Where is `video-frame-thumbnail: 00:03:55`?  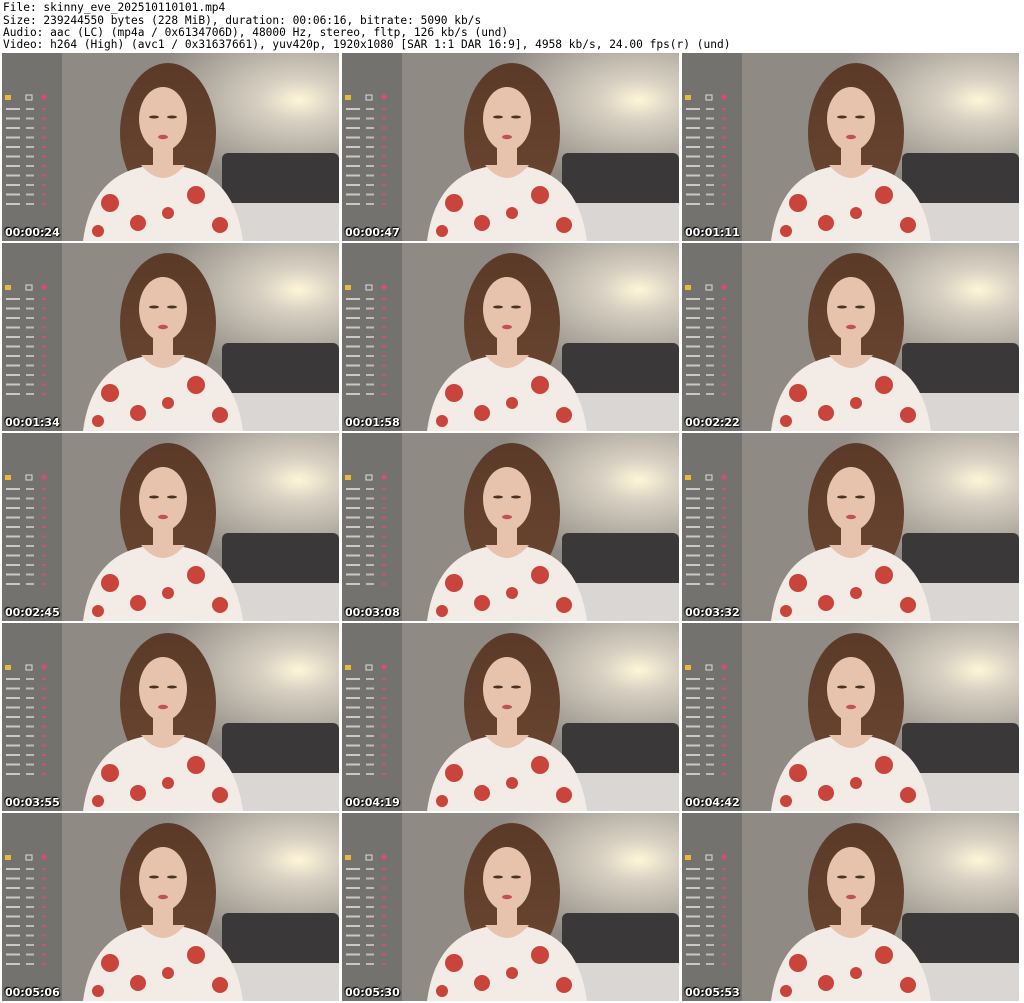
video-frame-thumbnail: 00:03:55 is located at coordinates (170, 717).